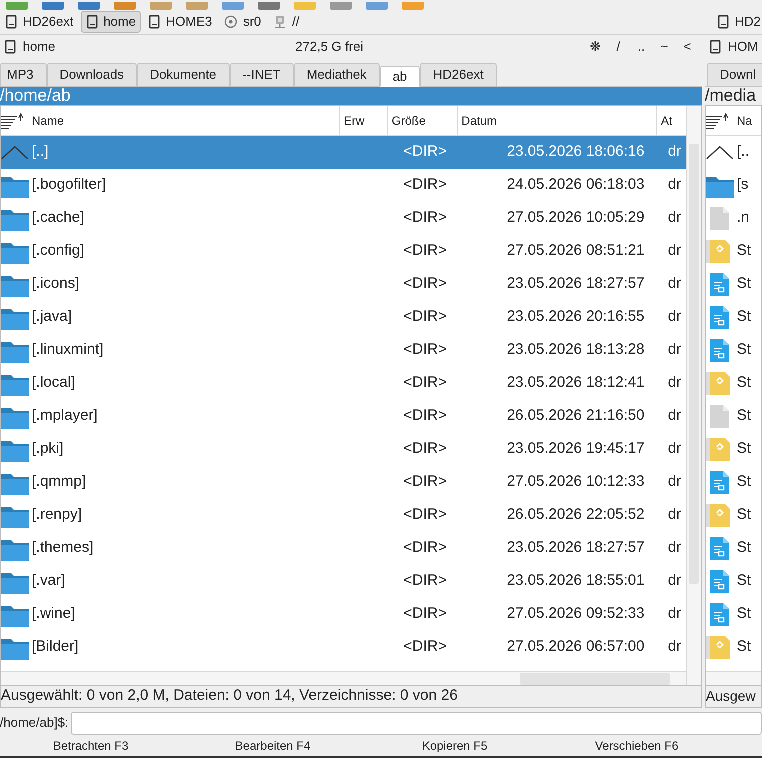 The width and height of the screenshot is (762, 758). Describe the element at coordinates (242, 22) in the screenshot. I see `drive-button: sr0` at that location.